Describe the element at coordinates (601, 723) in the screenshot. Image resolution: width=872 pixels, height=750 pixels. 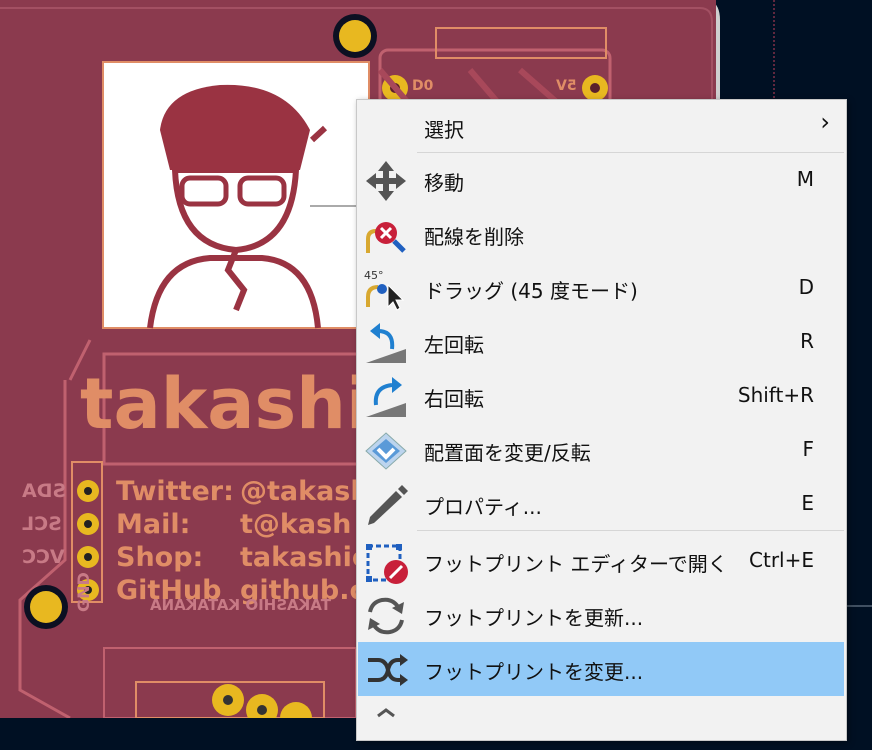
I see `menu-item-more` at that location.